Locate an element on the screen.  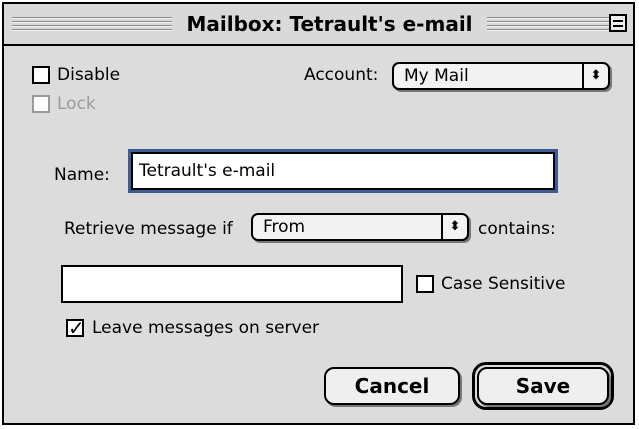
account-popup: My Mail ⬍ is located at coordinates (501, 76).